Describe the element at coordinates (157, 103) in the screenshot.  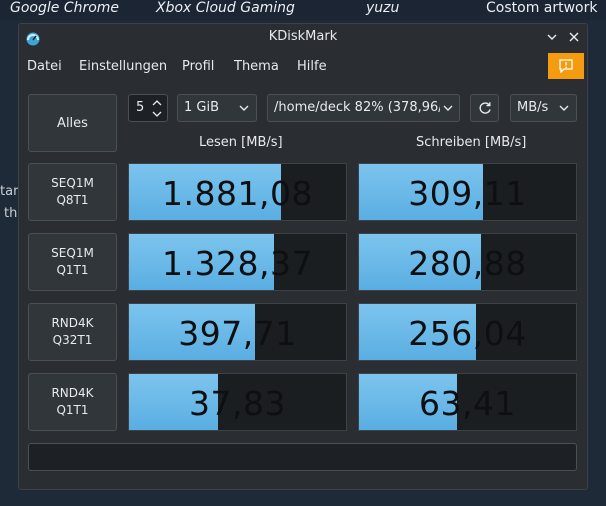
I see `chevron-up-icon` at that location.